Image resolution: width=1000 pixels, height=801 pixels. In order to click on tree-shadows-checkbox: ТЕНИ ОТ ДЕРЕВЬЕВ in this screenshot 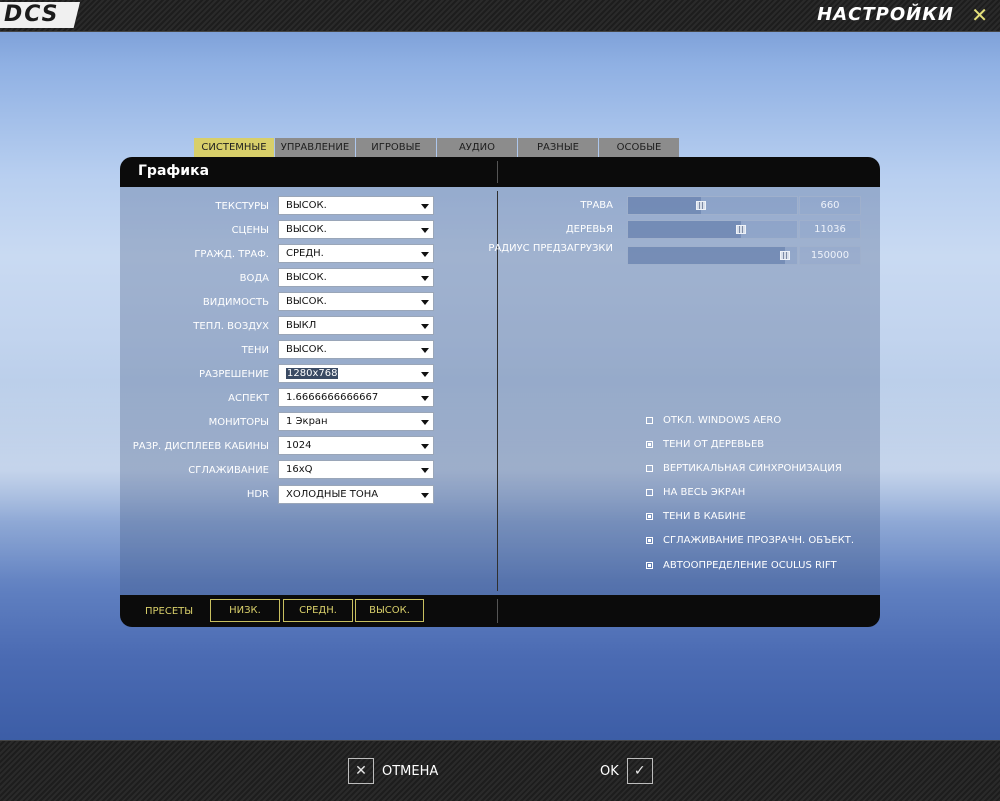, I will do `click(705, 444)`.